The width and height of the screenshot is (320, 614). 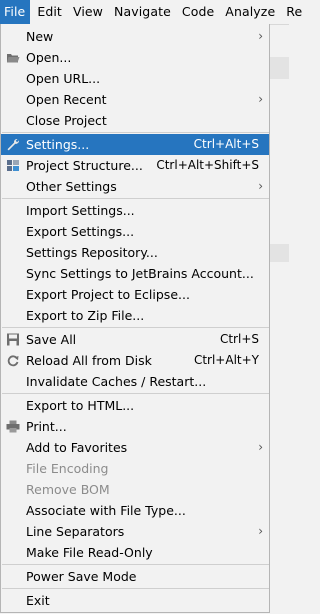 What do you see at coordinates (13, 58) in the screenshot?
I see `folder-icon` at bounding box center [13, 58].